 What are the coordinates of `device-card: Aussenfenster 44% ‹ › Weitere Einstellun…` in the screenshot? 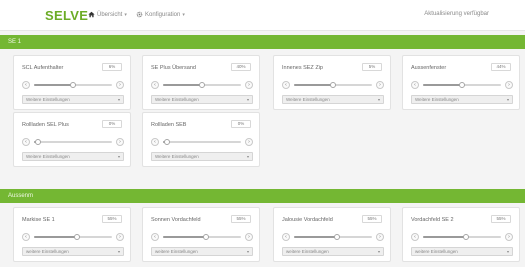 It's located at (461, 82).